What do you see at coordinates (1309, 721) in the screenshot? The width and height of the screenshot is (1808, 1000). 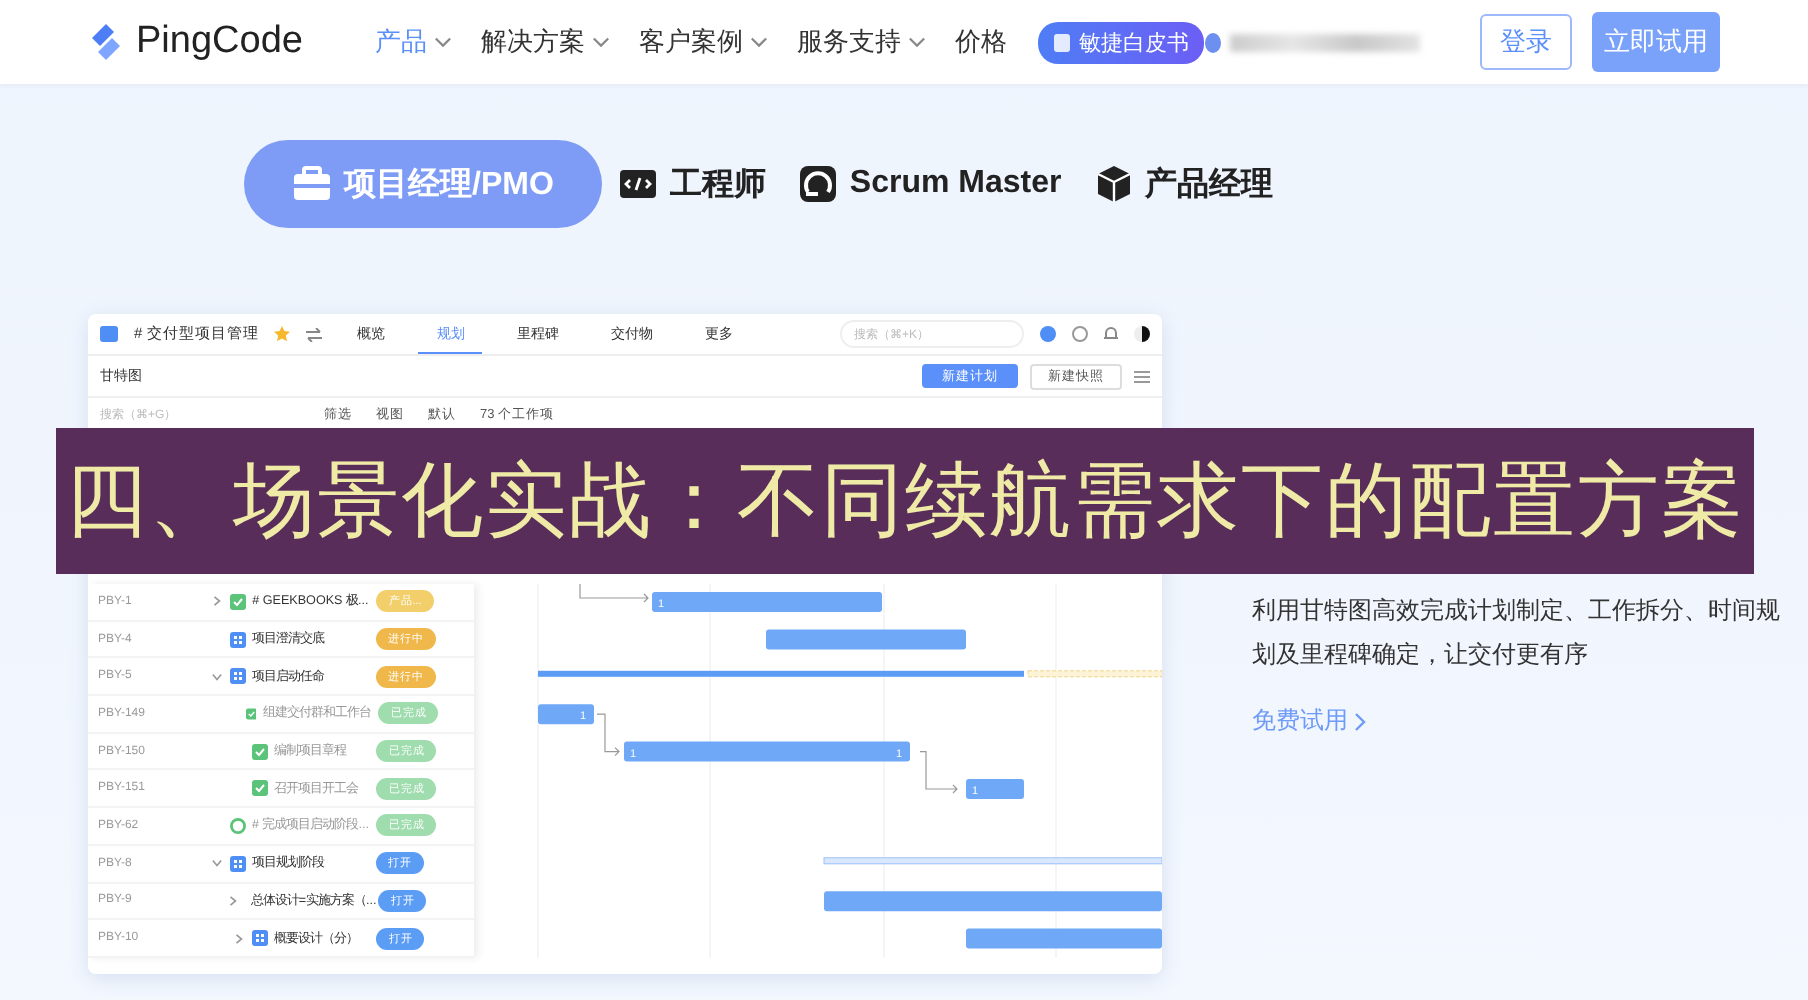 I see `free-trial-link: 免费试用` at bounding box center [1309, 721].